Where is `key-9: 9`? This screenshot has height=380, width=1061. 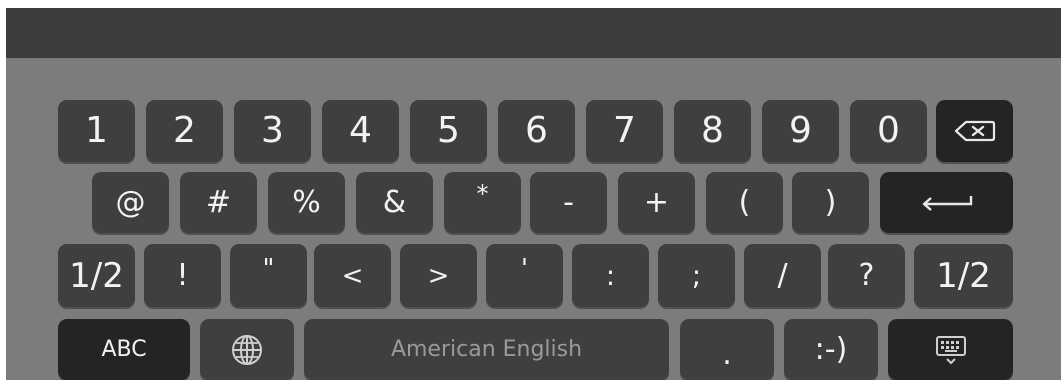
key-9: 9 is located at coordinates (800, 131).